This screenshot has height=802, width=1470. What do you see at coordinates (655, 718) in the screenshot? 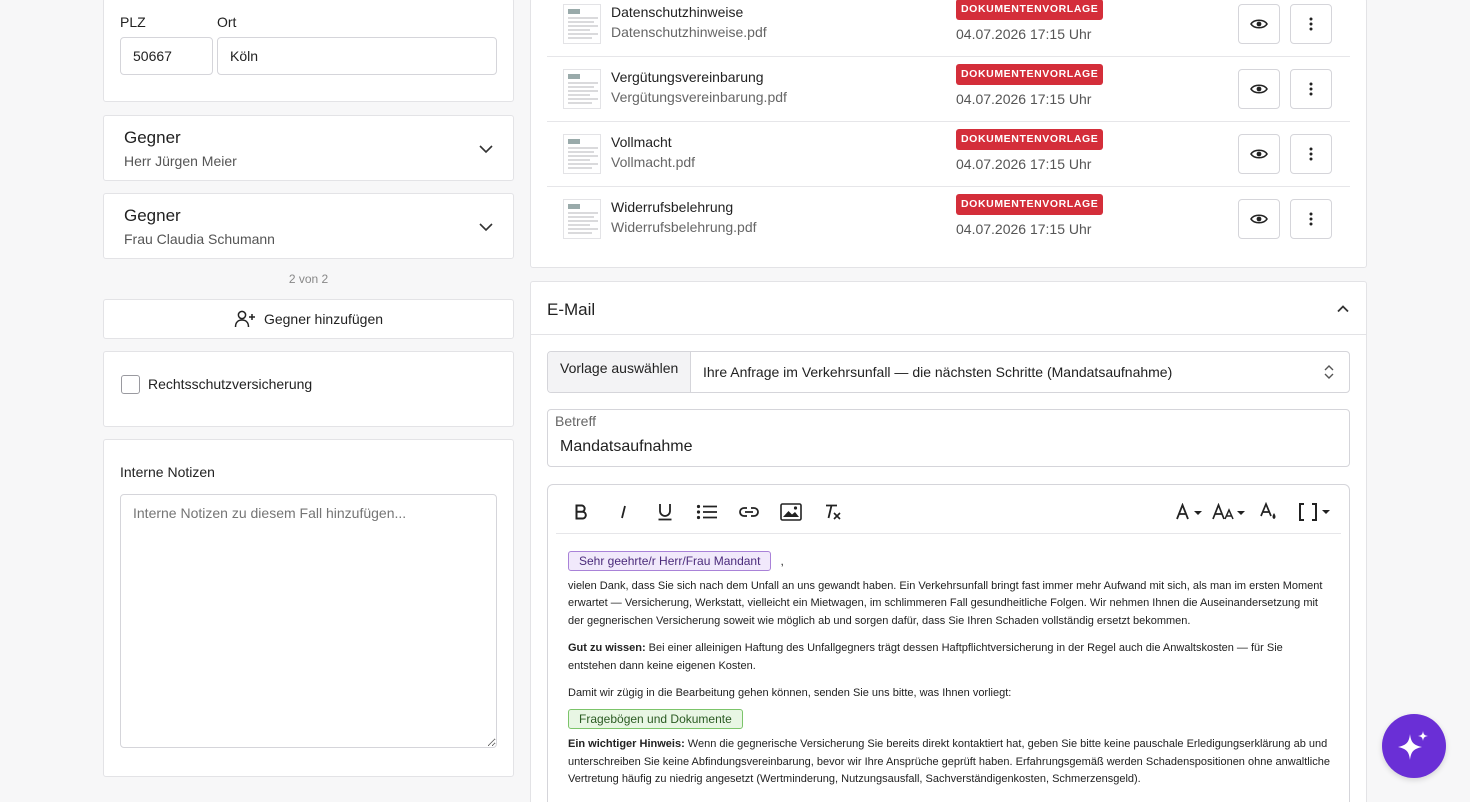
I see `documents-placeholder-chip: Fragebögen und Dokumente` at bounding box center [655, 718].